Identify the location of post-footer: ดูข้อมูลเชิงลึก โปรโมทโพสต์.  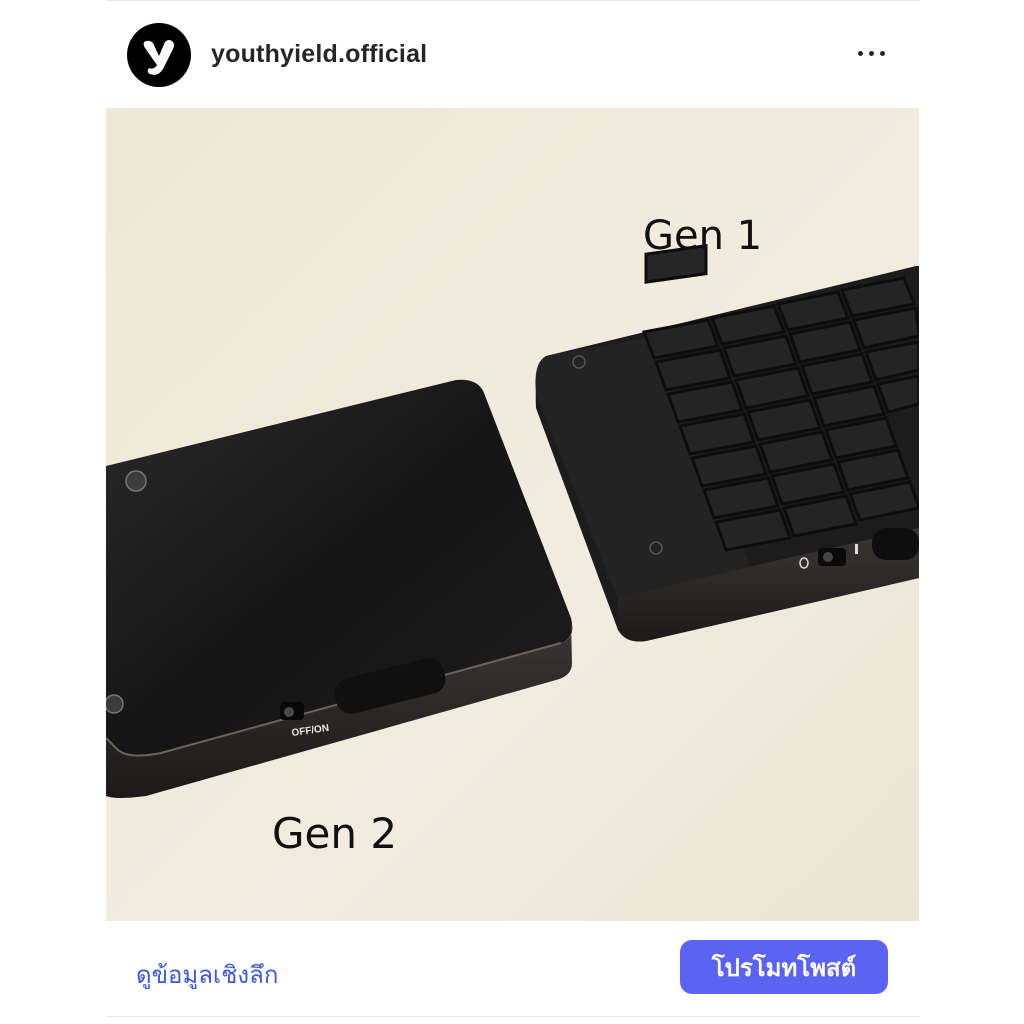
(512, 970).